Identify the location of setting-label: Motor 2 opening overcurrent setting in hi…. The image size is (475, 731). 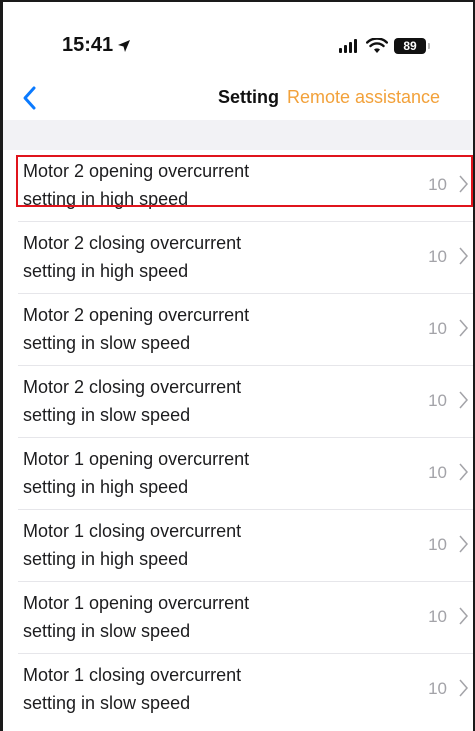
(136, 185).